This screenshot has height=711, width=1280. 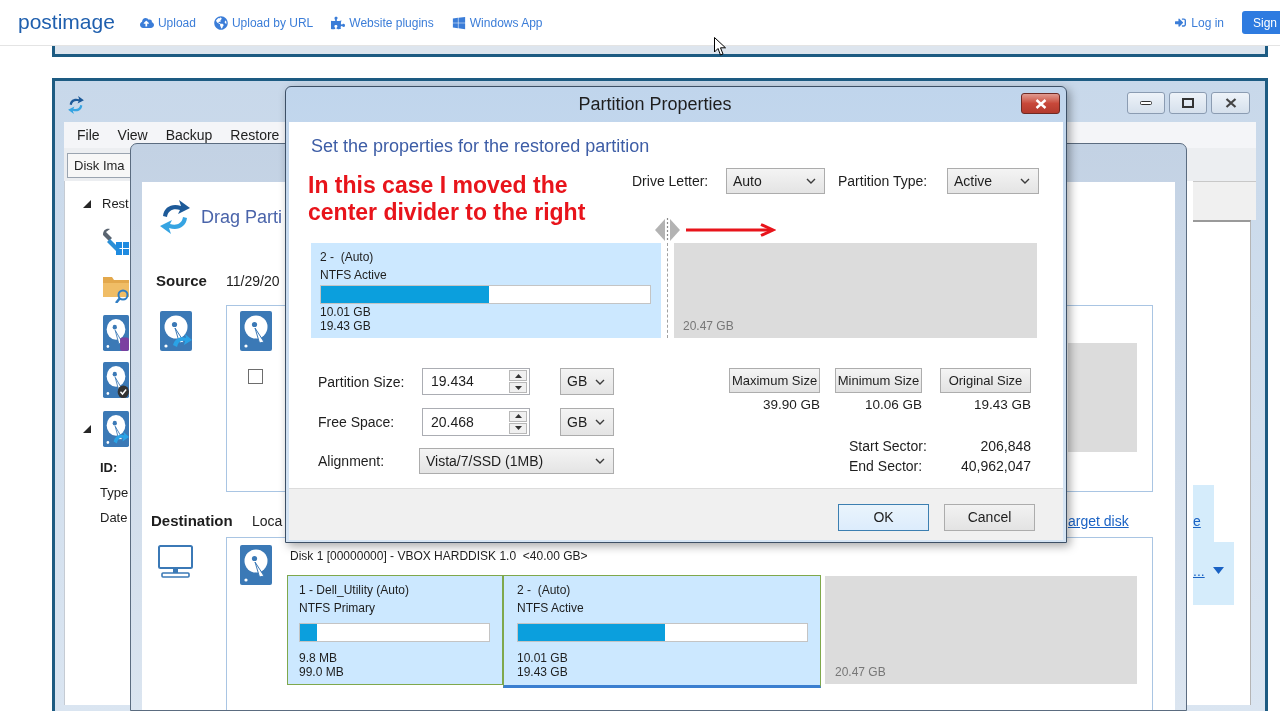 I want to click on detail-label: ID:, so click(x=109, y=468).